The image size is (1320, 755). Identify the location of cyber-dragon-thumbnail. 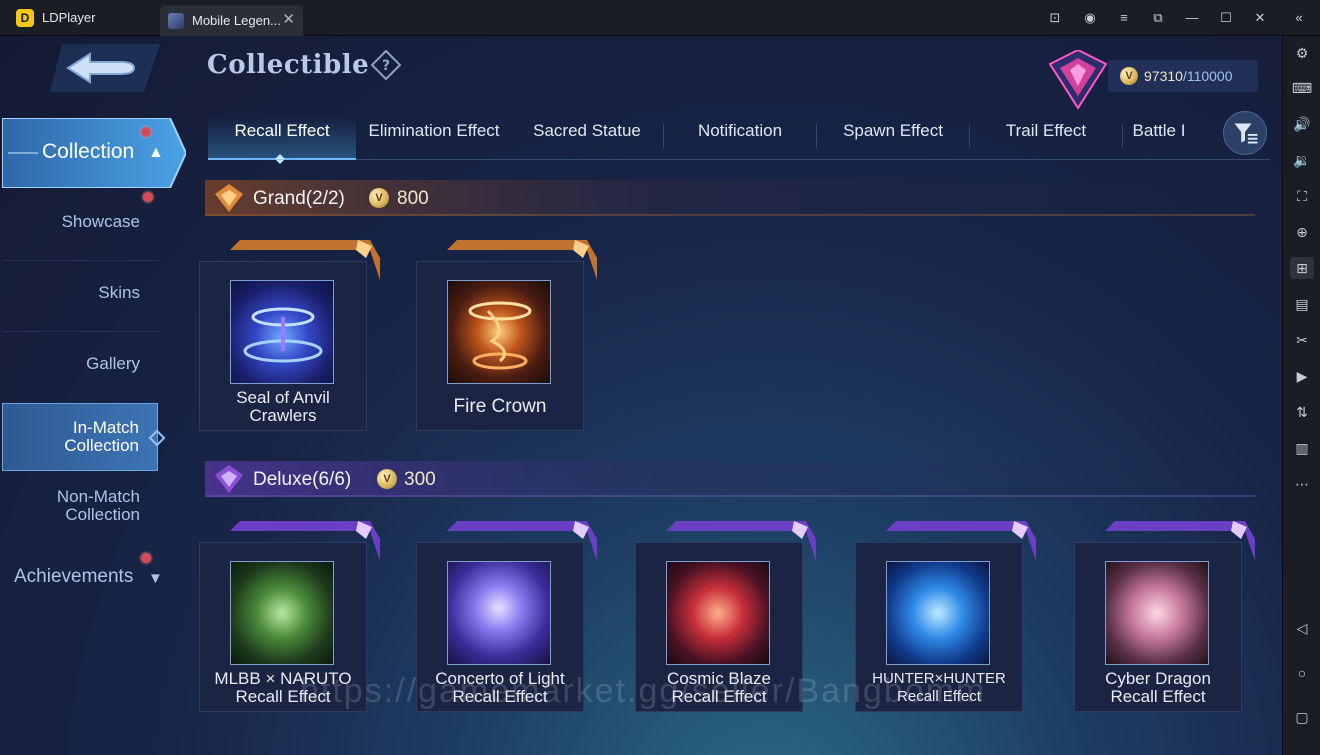
(1157, 613).